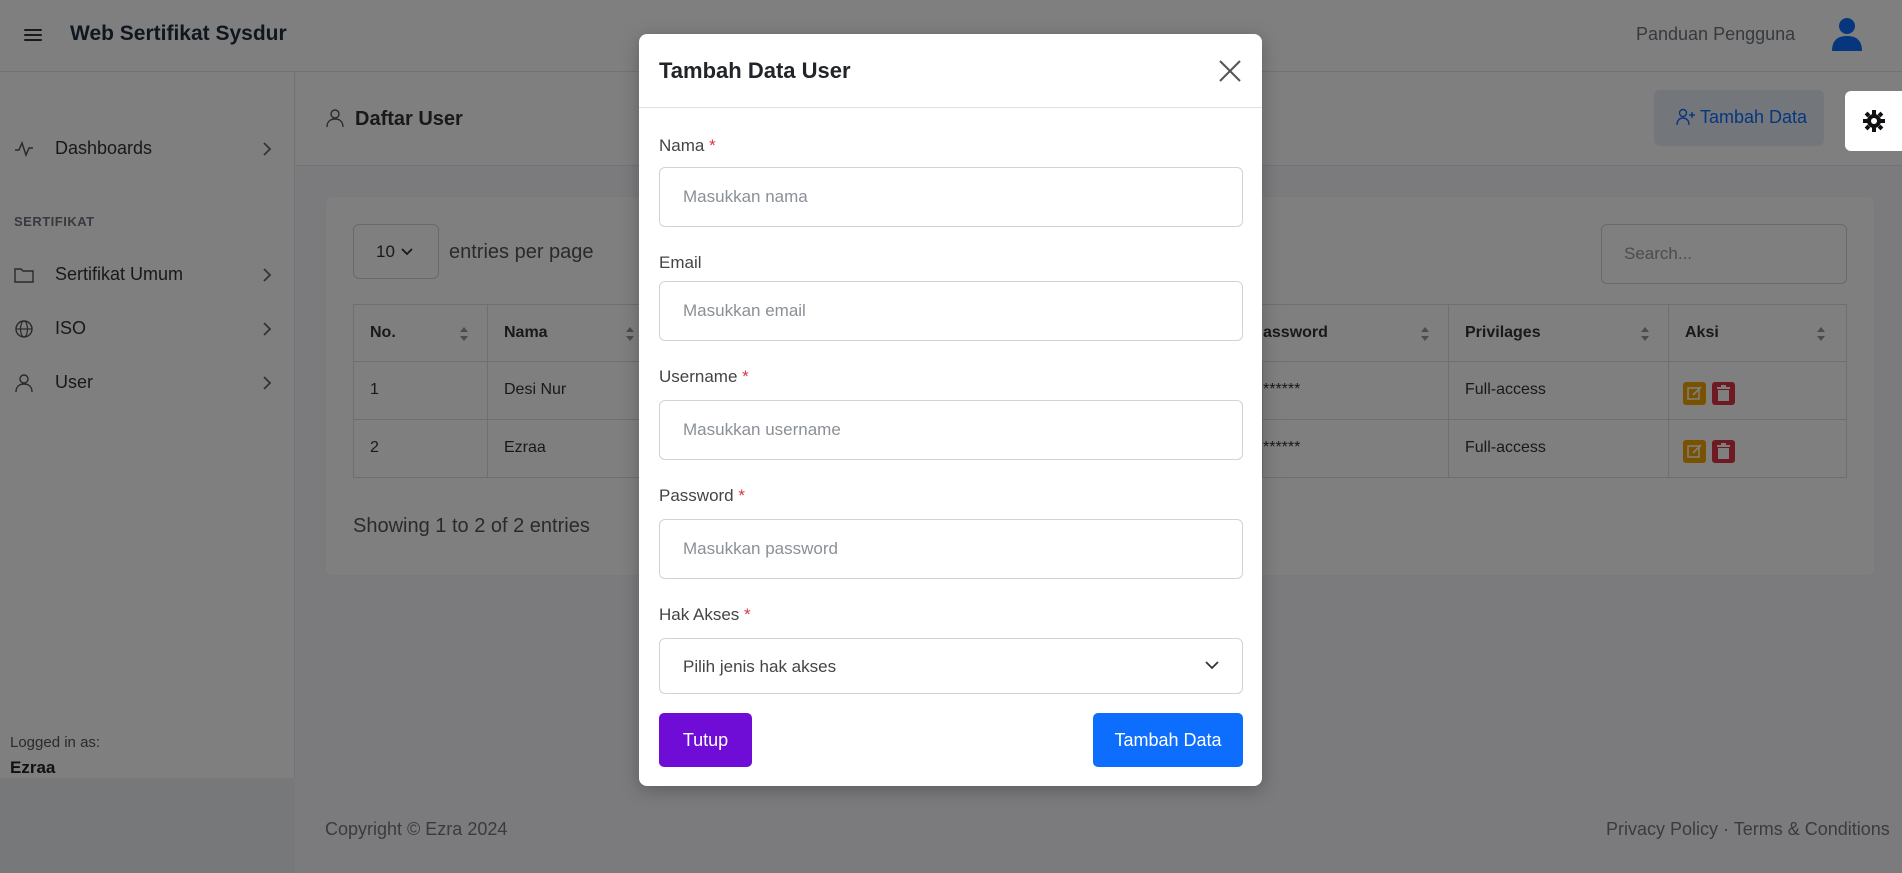 The height and width of the screenshot is (873, 1902). What do you see at coordinates (680, 262) in the screenshot?
I see `email-field-label: Email` at bounding box center [680, 262].